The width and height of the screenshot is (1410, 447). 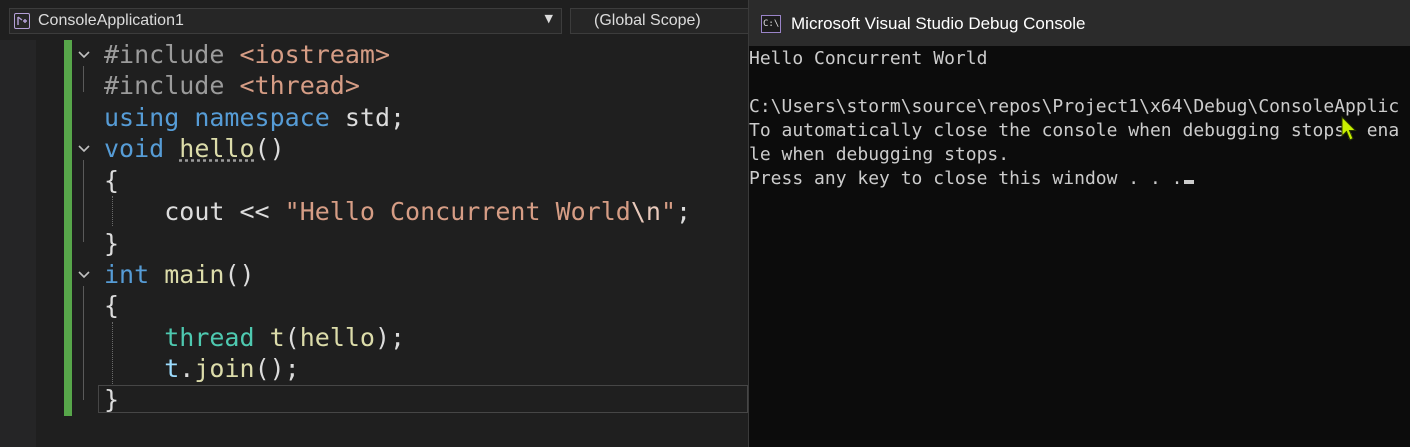 I want to click on console-prompt-line: Press any key to close this window . . ., so click(x=972, y=179).